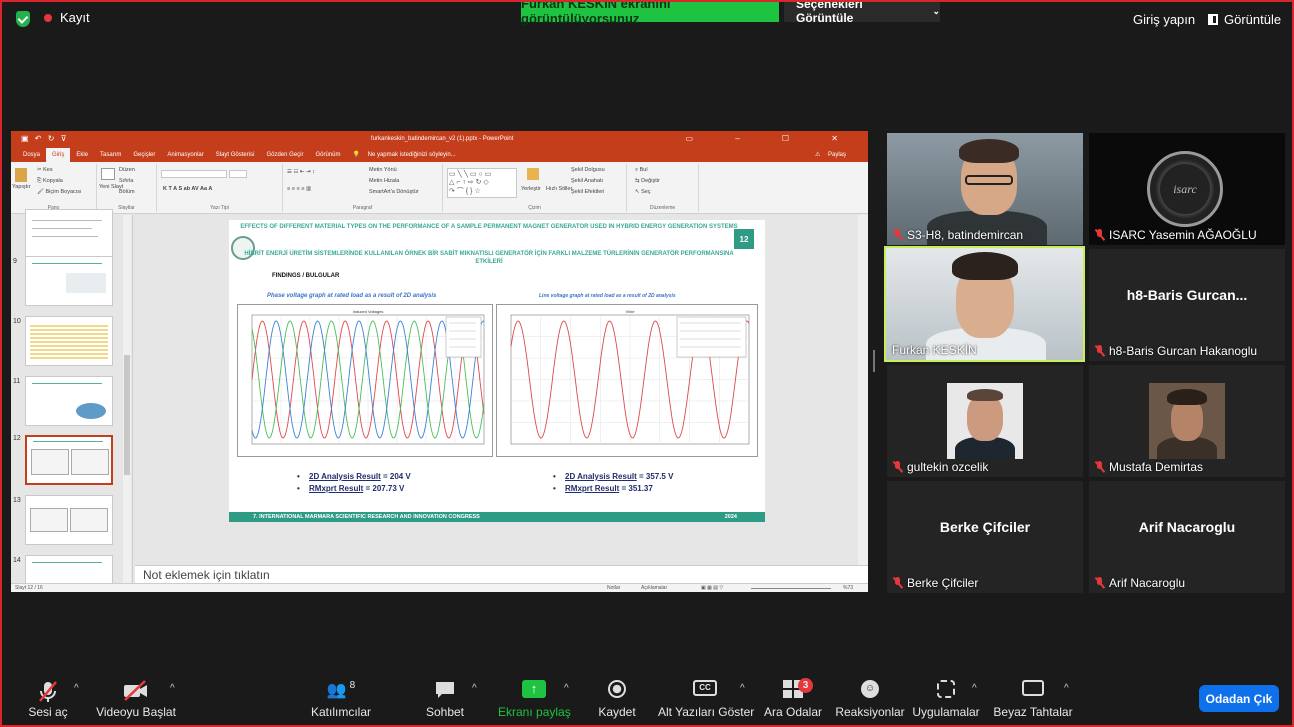  I want to click on quick-styles-label: Hızlı Stiller, so click(559, 189).